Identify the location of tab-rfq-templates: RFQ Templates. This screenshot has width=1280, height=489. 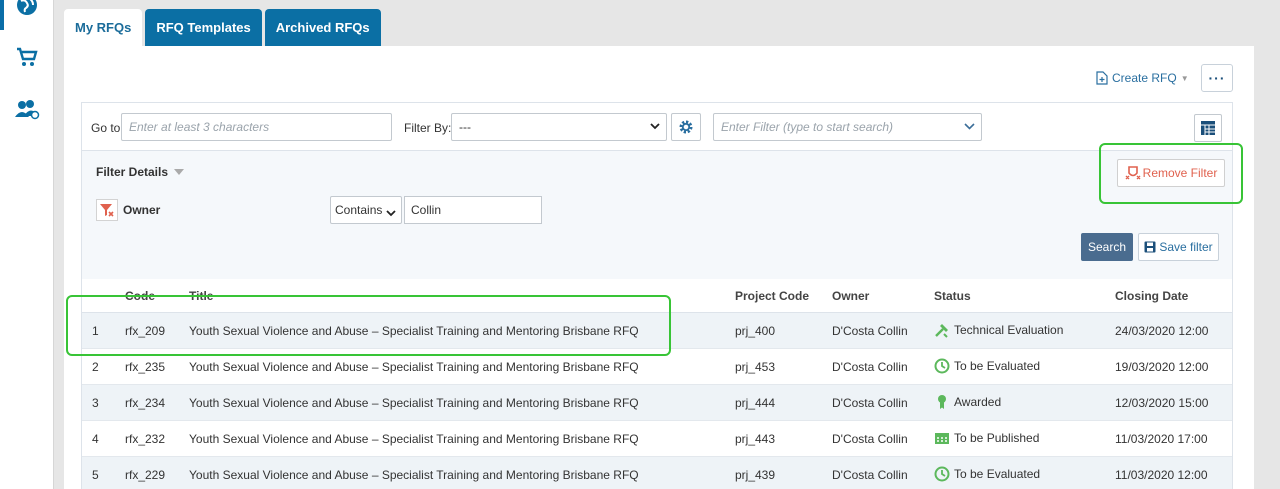
(203, 27).